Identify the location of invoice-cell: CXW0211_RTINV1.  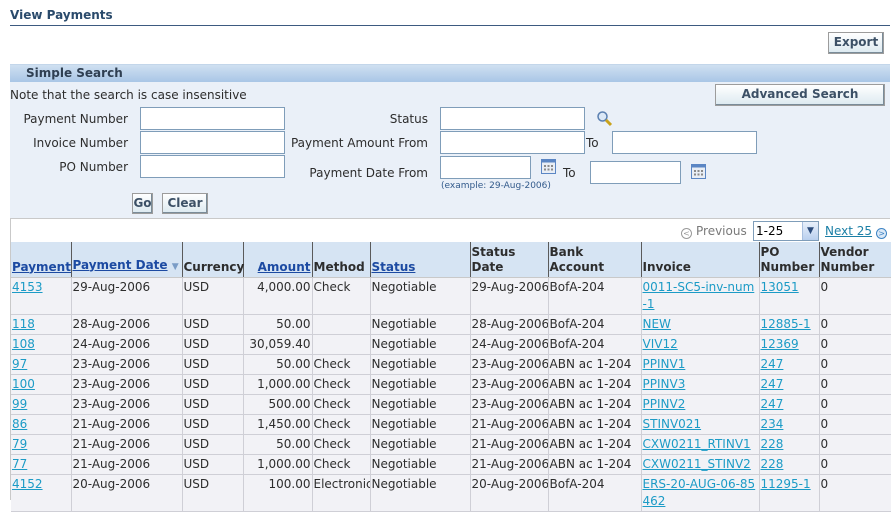
(699, 444).